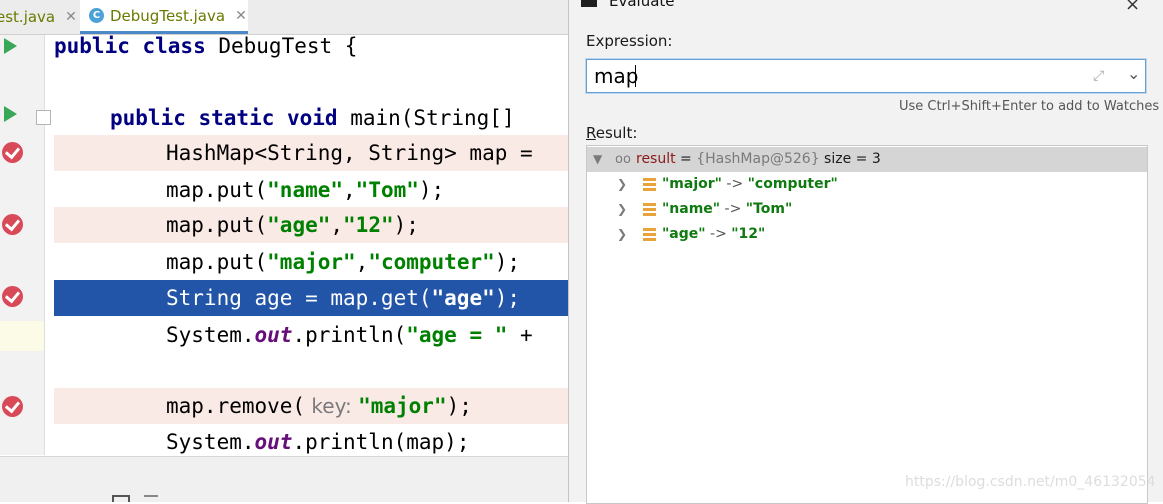 This screenshot has width=1163, height=504. Describe the element at coordinates (597, 159) in the screenshot. I see `chevron-down-icon: ▼` at that location.